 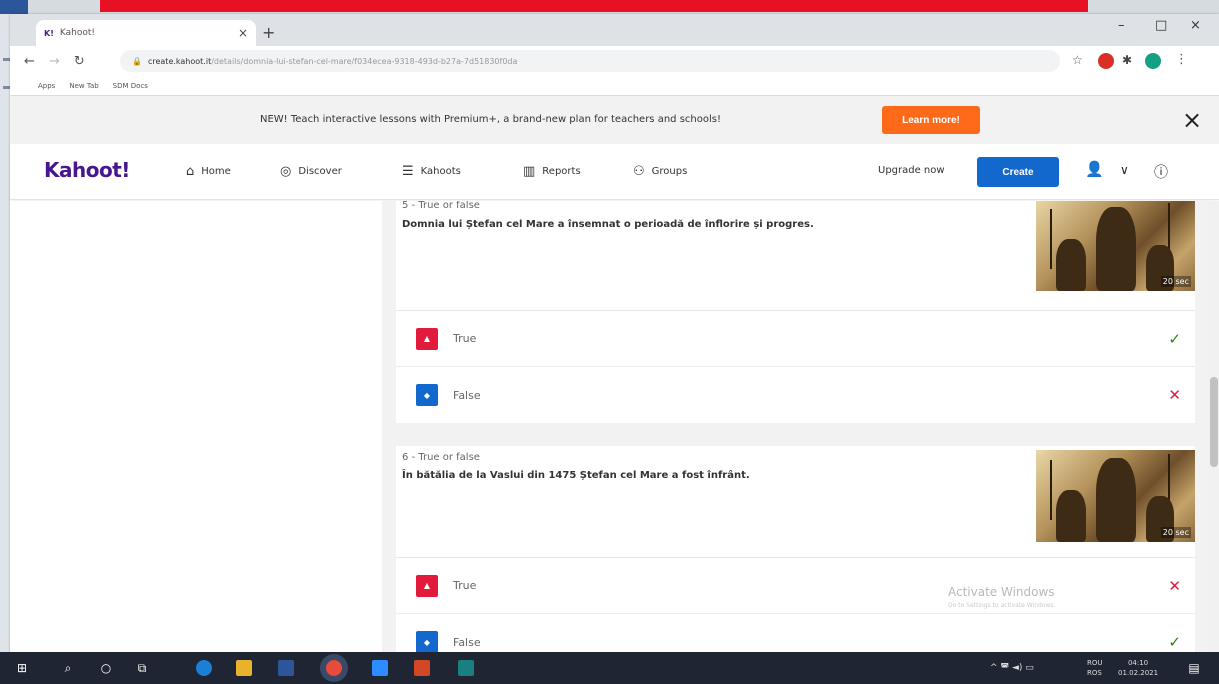 I want to click on question-label: 6 - True or false, so click(x=441, y=457).